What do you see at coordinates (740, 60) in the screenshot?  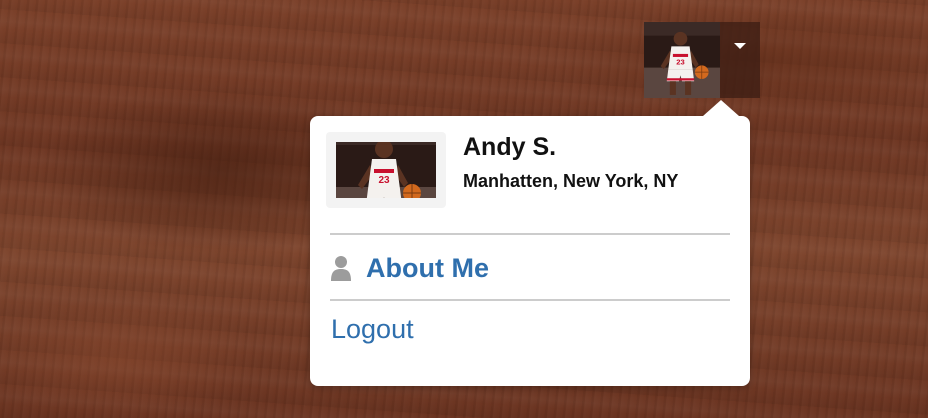 I see `caret-down-icon` at bounding box center [740, 60].